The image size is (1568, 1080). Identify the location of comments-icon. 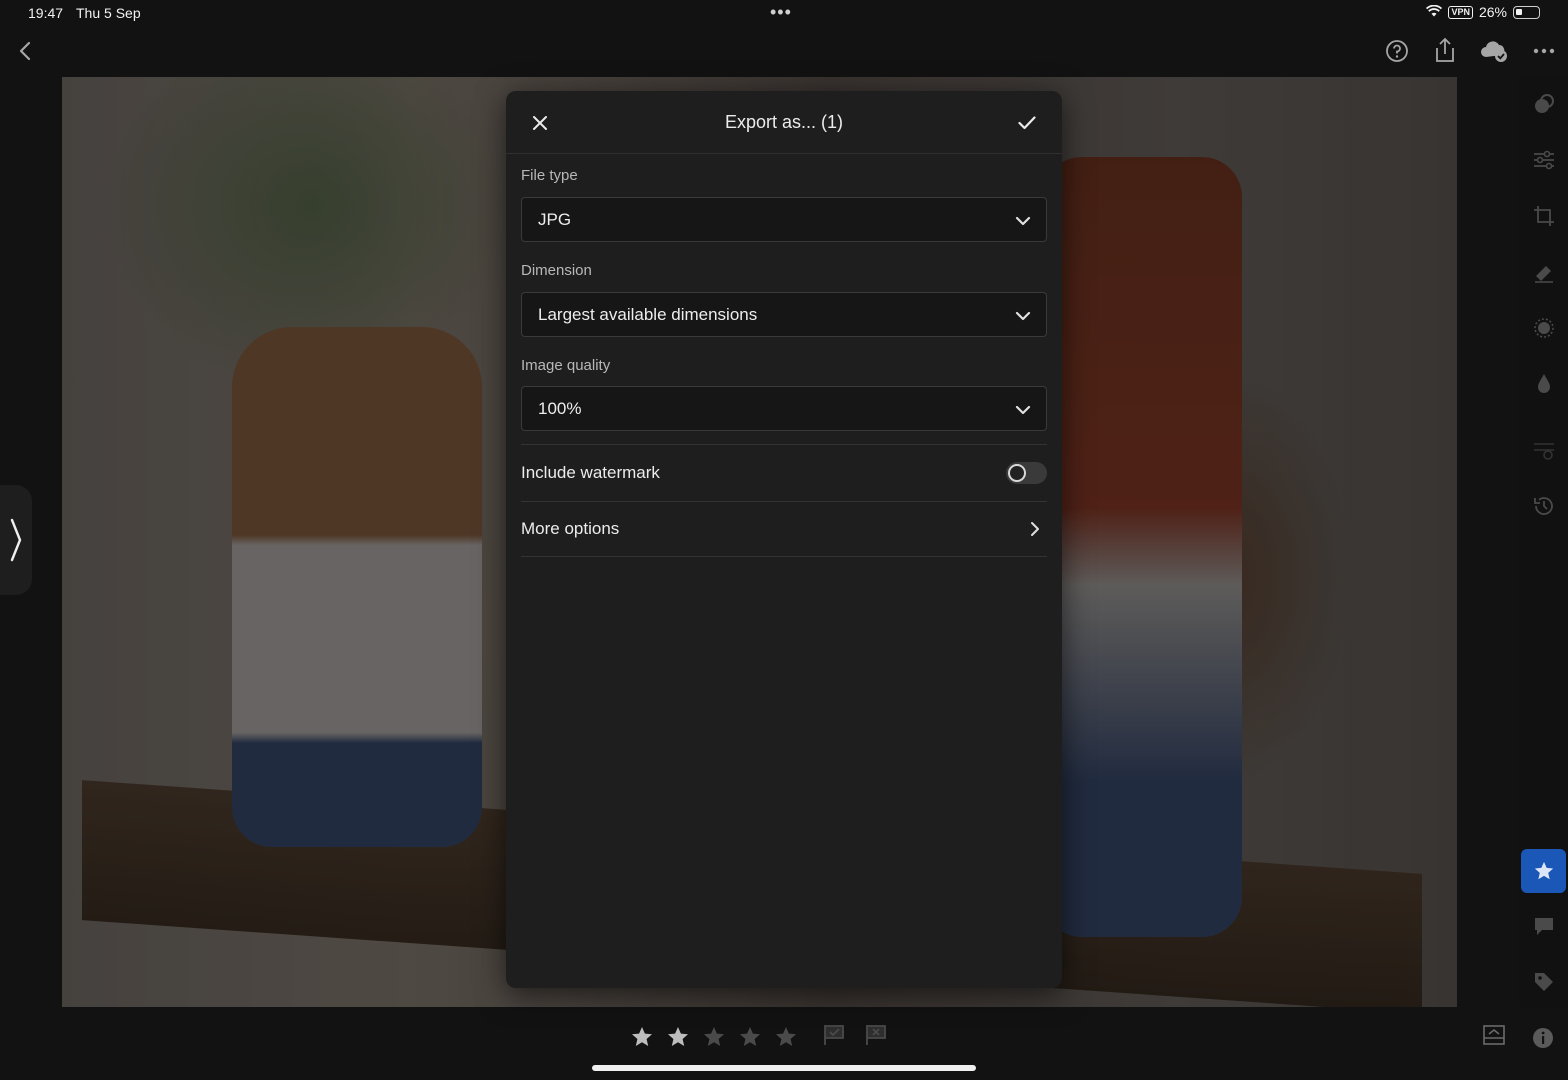
(1544, 926).